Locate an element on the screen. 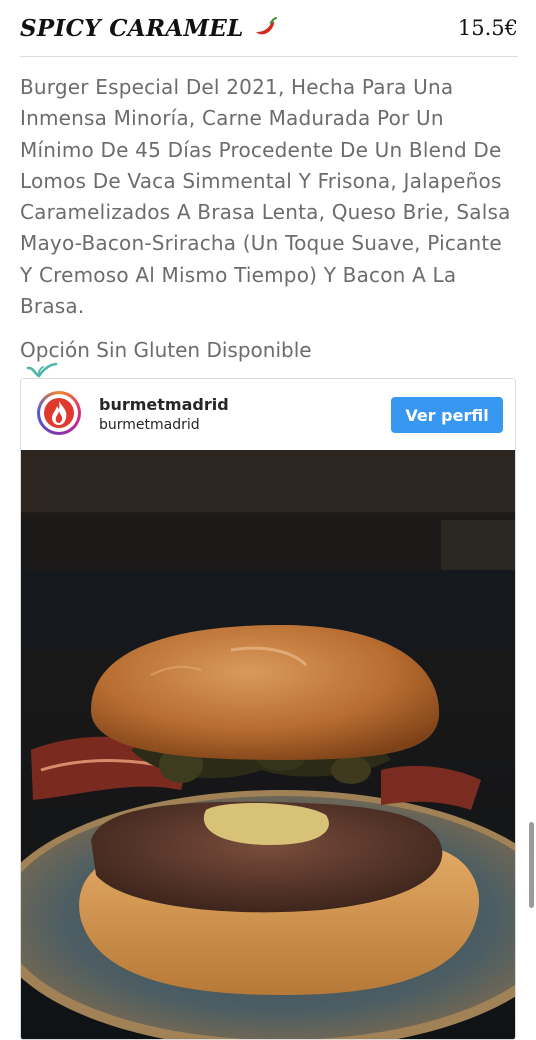 This screenshot has height=1040, width=536. flame-logo-icon is located at coordinates (59, 413).